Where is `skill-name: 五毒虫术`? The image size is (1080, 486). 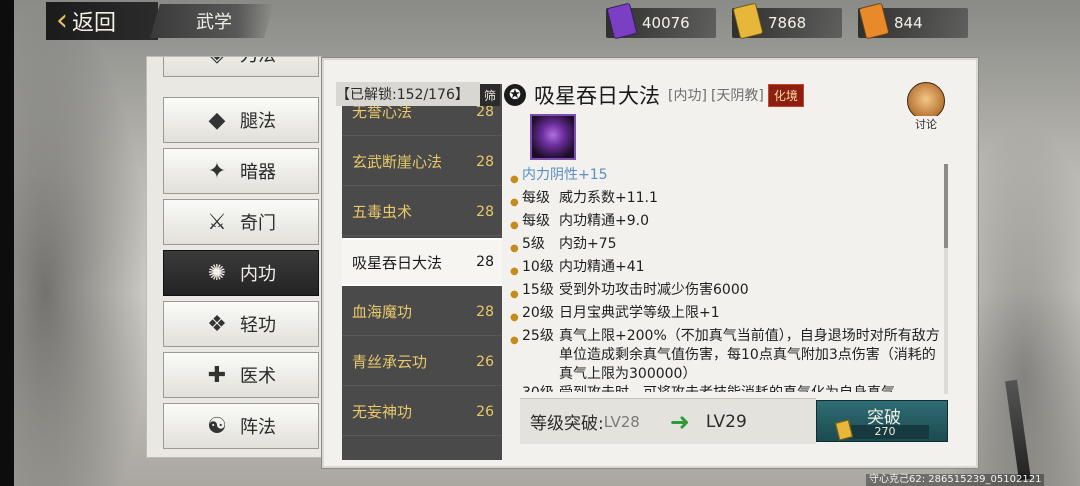
skill-name: 五毒虫术 is located at coordinates (382, 212).